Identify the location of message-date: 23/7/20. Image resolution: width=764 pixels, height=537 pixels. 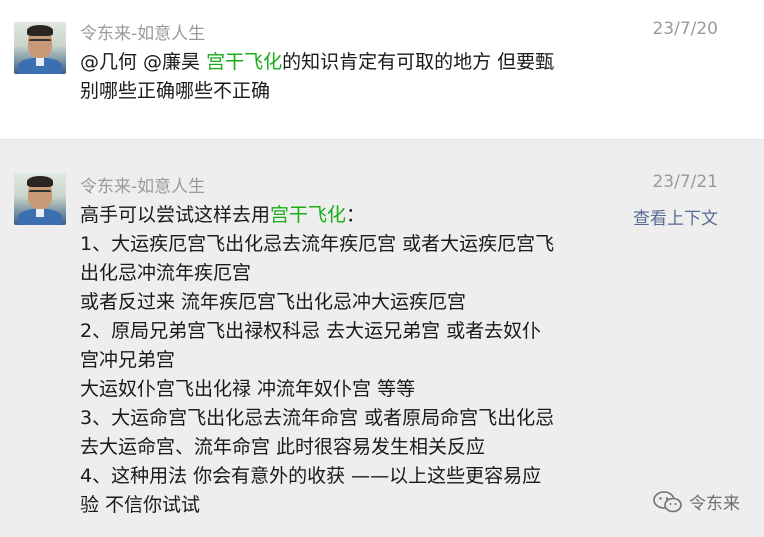
(685, 29).